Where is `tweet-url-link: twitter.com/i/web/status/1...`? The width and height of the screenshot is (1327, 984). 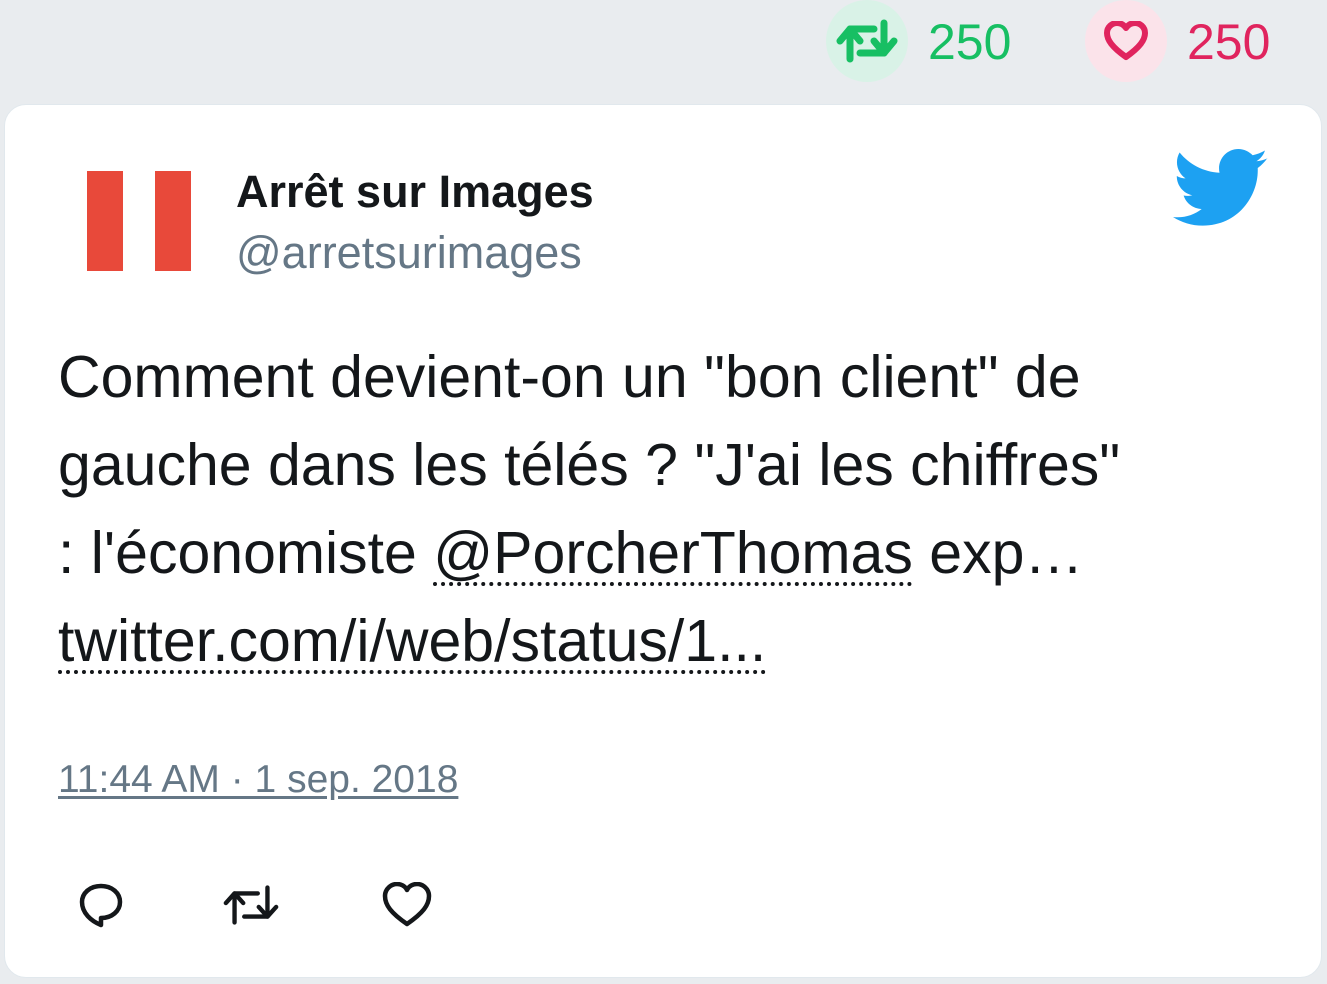 tweet-url-link: twitter.com/i/web/status/1... is located at coordinates (412, 641).